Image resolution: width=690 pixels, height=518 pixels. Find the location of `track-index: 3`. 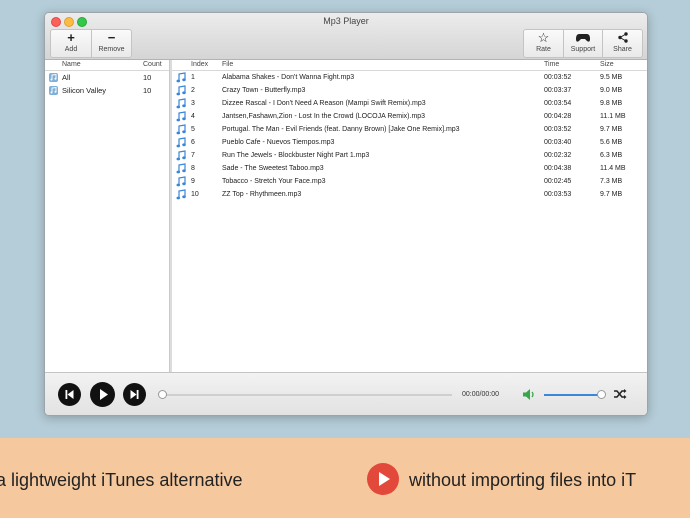

track-index: 3 is located at coordinates (193, 103).